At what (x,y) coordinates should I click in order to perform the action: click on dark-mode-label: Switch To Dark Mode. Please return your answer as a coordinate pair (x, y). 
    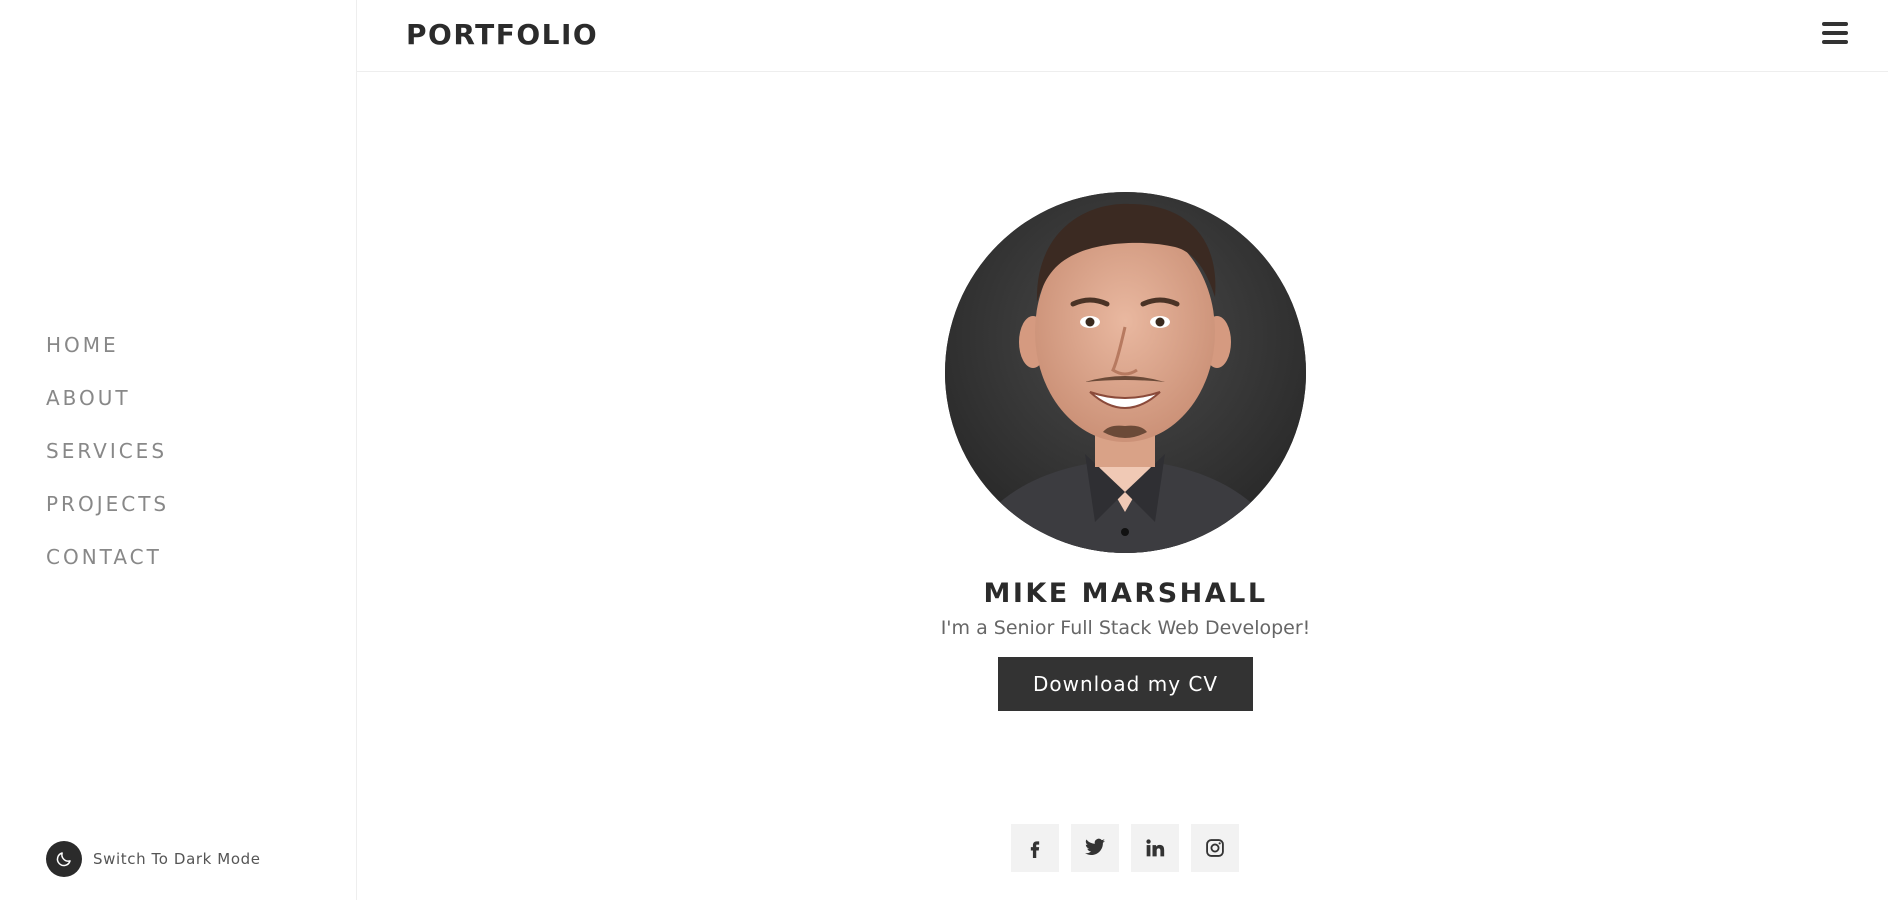
    Looking at the image, I should click on (177, 859).